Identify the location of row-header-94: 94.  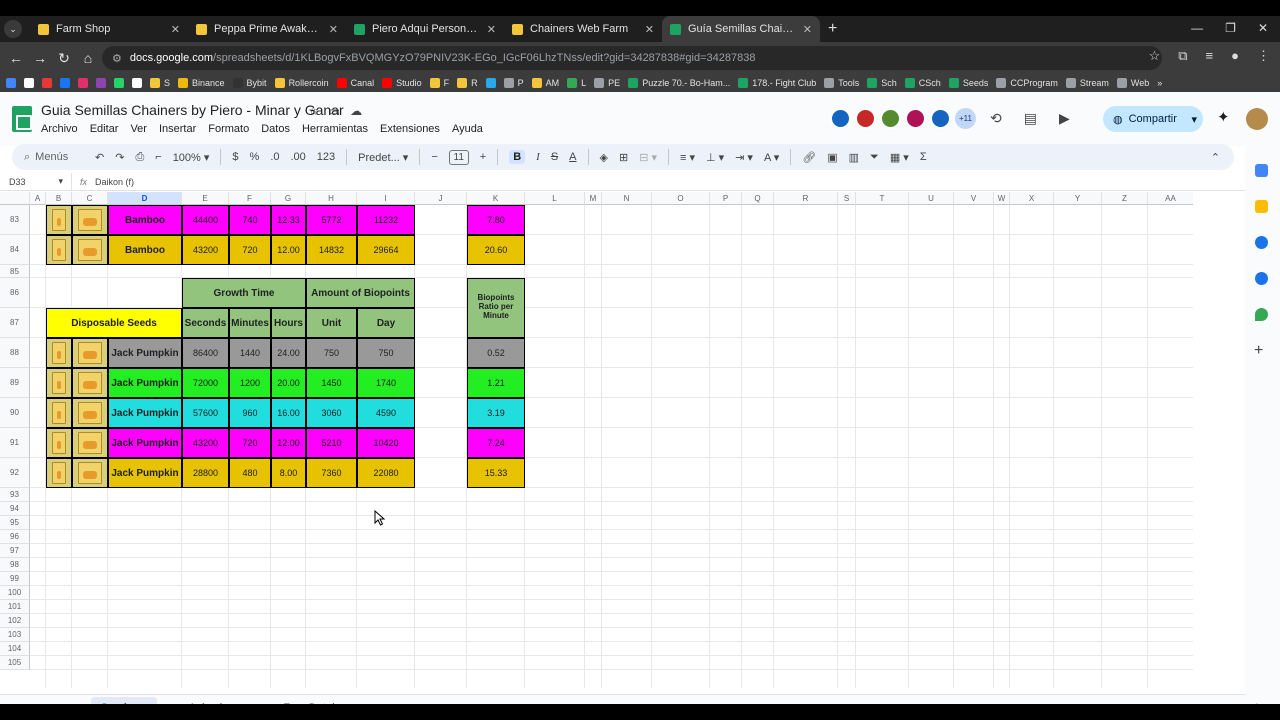
(15, 509).